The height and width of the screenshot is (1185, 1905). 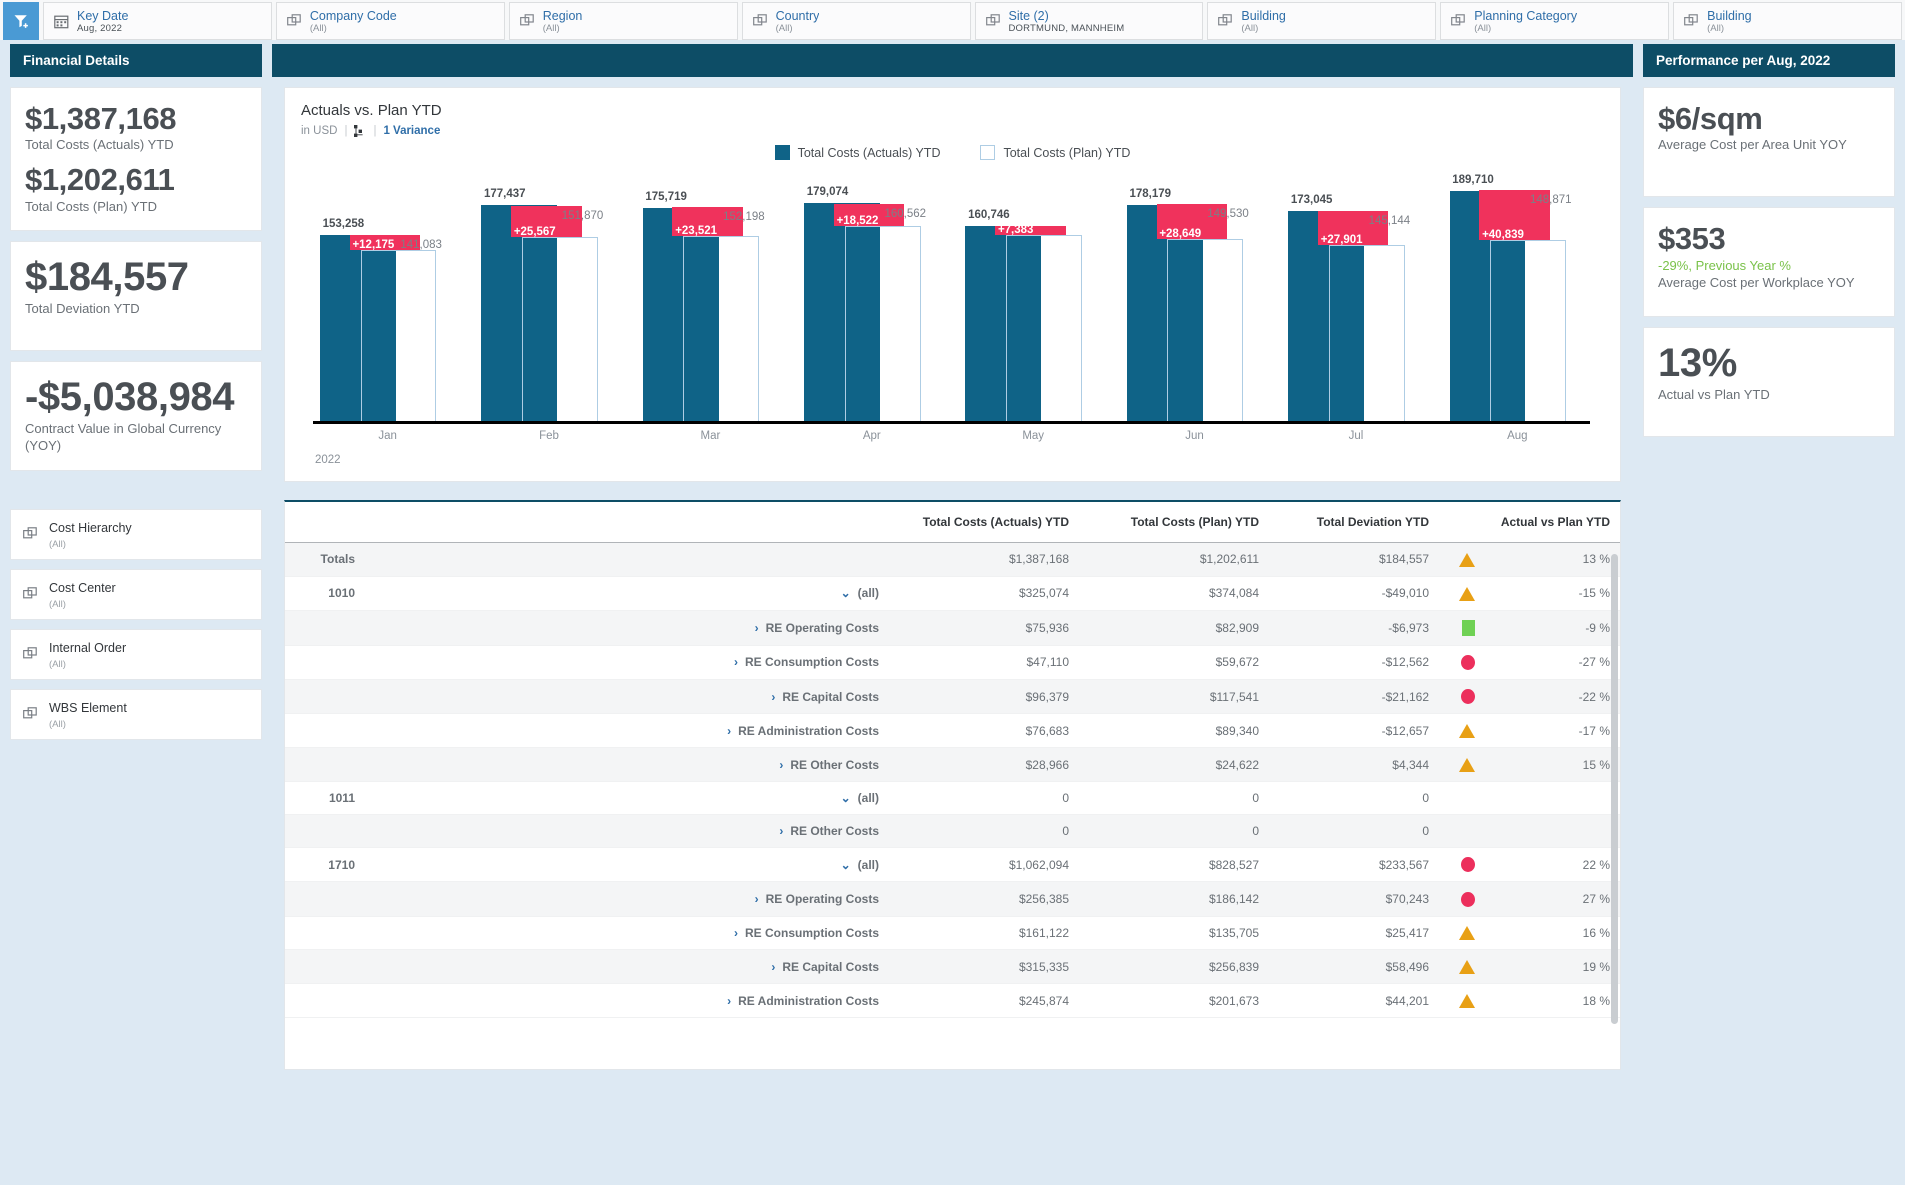 I want to click on filter-chip-title: Key Date, so click(x=103, y=15).